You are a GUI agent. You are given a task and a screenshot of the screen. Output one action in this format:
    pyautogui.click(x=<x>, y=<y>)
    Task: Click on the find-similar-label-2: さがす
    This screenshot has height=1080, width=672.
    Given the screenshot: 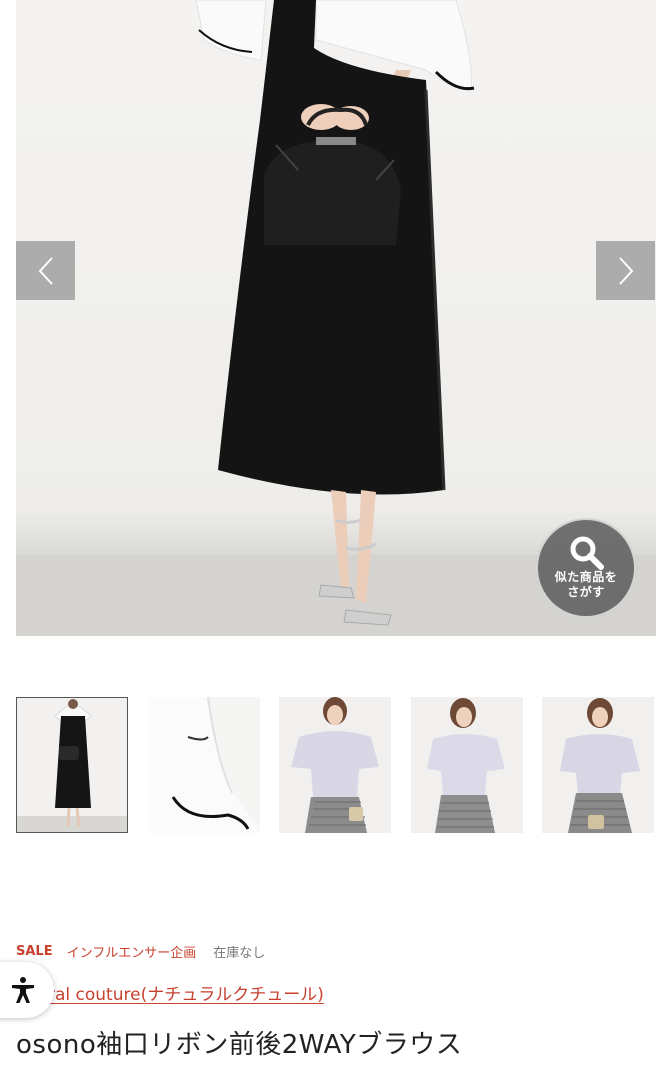 What is the action you would take?
    pyautogui.click(x=586, y=592)
    